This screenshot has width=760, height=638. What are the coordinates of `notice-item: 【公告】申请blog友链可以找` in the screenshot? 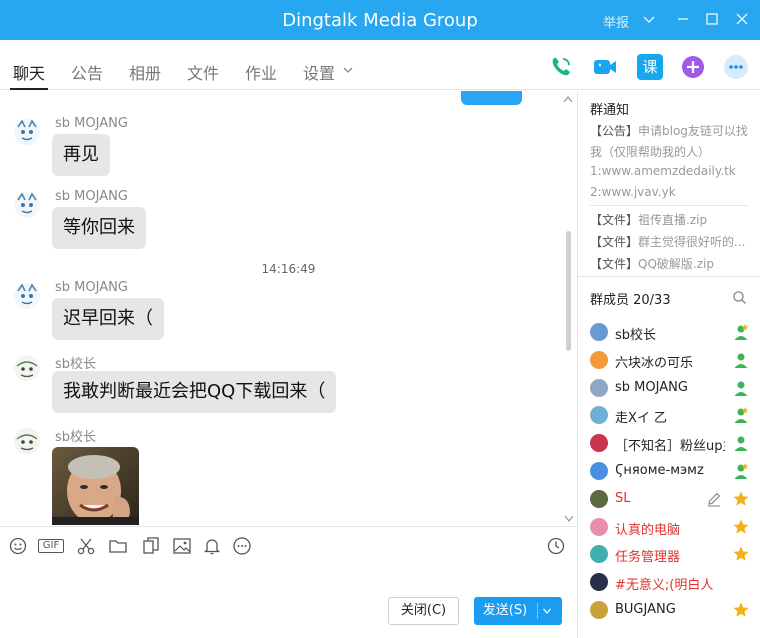 It's located at (669, 130).